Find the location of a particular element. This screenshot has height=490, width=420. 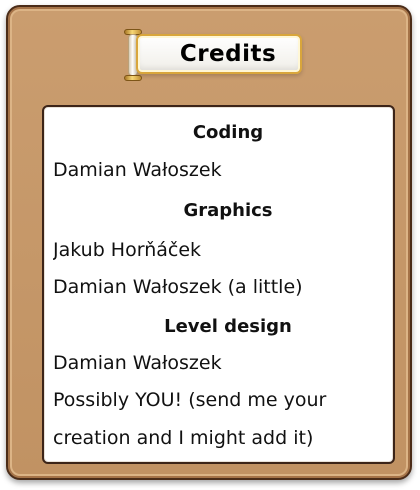

graphics-heading: Graphics is located at coordinates (228, 210).